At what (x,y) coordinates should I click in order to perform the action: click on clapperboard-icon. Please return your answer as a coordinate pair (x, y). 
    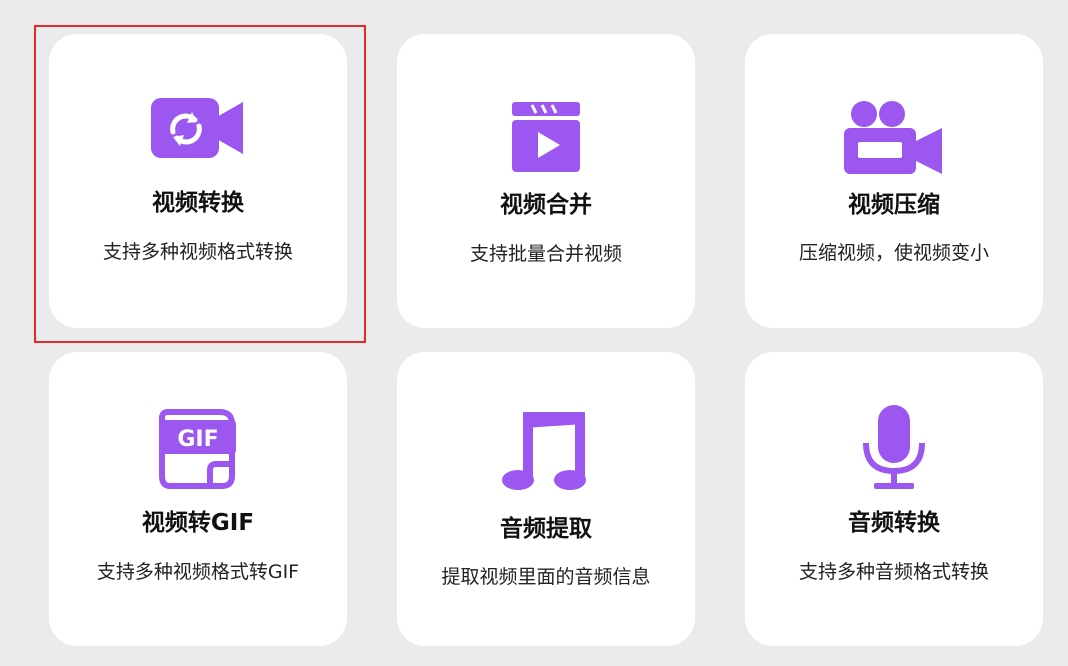
    Looking at the image, I should click on (546, 138).